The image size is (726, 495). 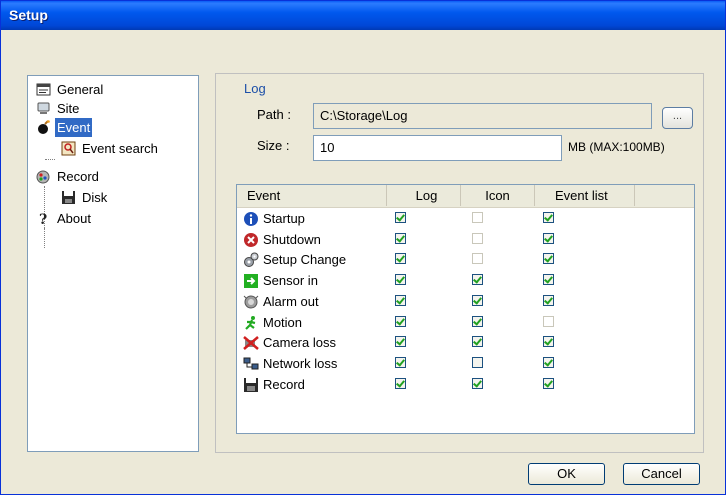 I want to click on general-icon, so click(x=43, y=89).